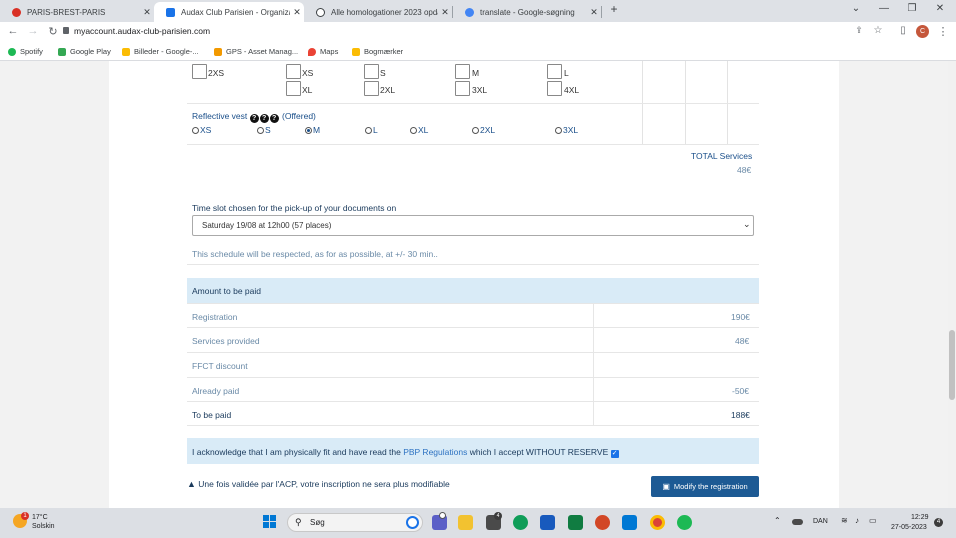 Image resolution: width=956 pixels, height=538 pixels. What do you see at coordinates (66, 30) in the screenshot?
I see `lock-icon` at bounding box center [66, 30].